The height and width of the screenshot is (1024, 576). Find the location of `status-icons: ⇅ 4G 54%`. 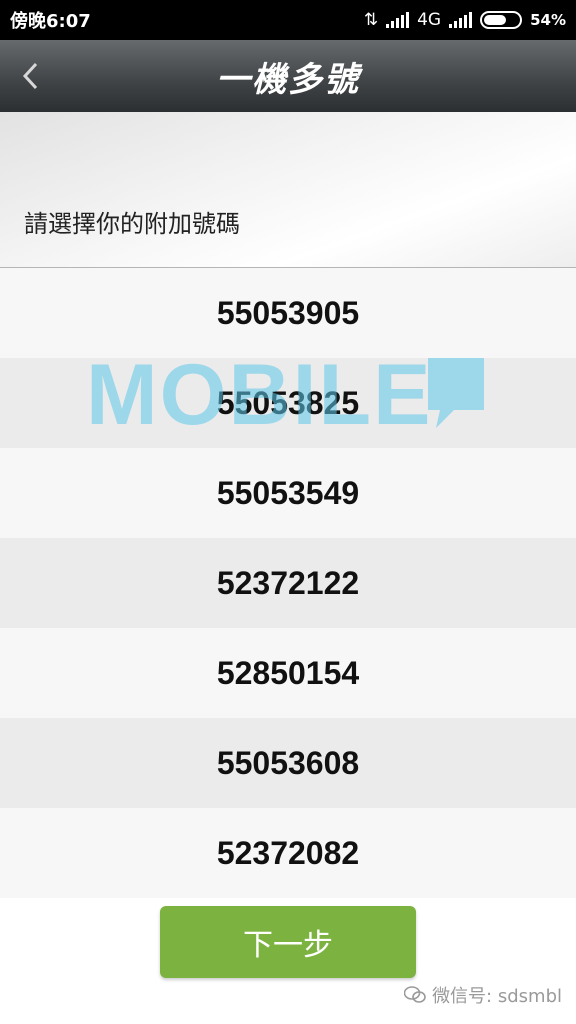

status-icons: ⇅ 4G 54% is located at coordinates (465, 20).